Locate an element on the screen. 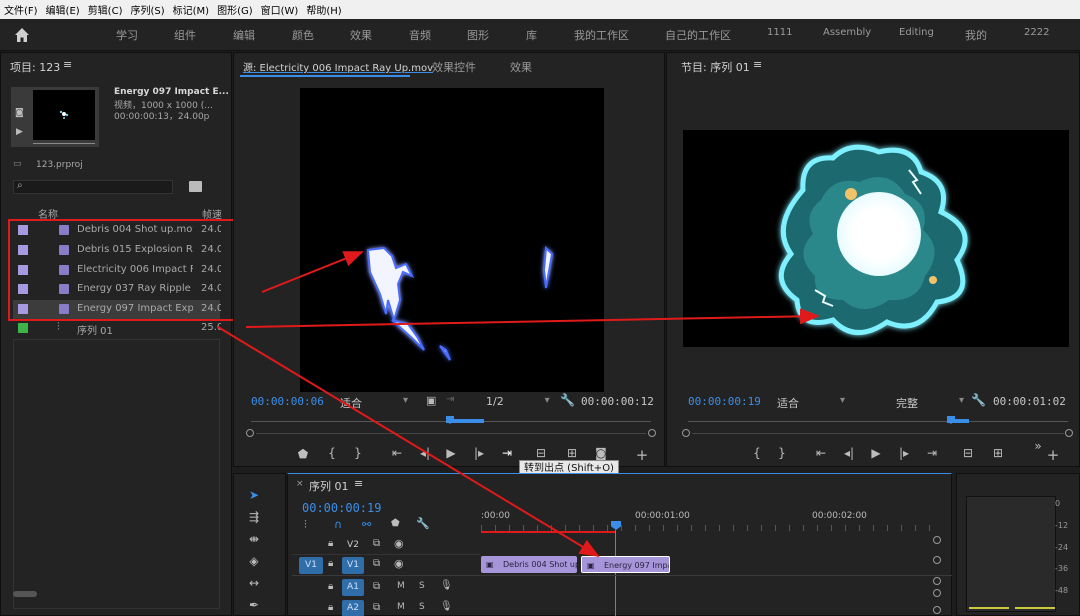 The width and height of the screenshot is (1080, 616). play-thumbnail-icon: ▶ is located at coordinates (19, 132).